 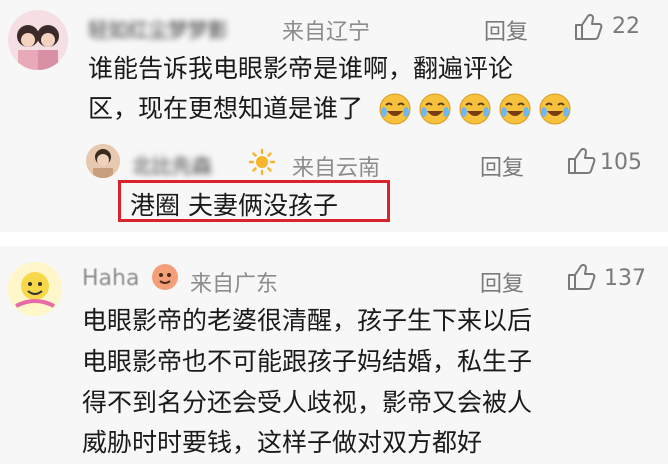 What do you see at coordinates (262, 162) in the screenshot?
I see `sun-badge-icon` at bounding box center [262, 162].